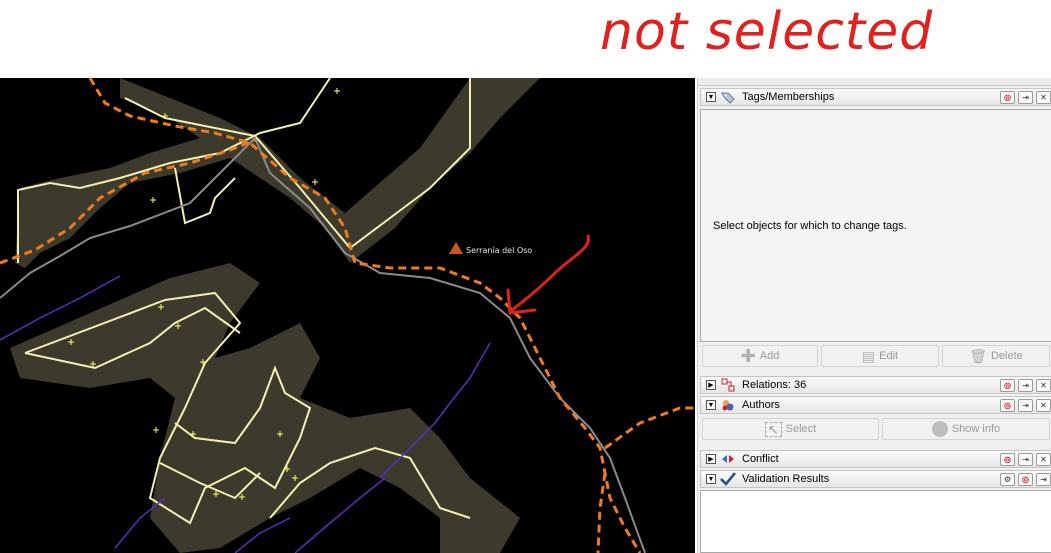 The image size is (1051, 553). I want to click on conflict-dialog-title: Conflict, so click(760, 459).